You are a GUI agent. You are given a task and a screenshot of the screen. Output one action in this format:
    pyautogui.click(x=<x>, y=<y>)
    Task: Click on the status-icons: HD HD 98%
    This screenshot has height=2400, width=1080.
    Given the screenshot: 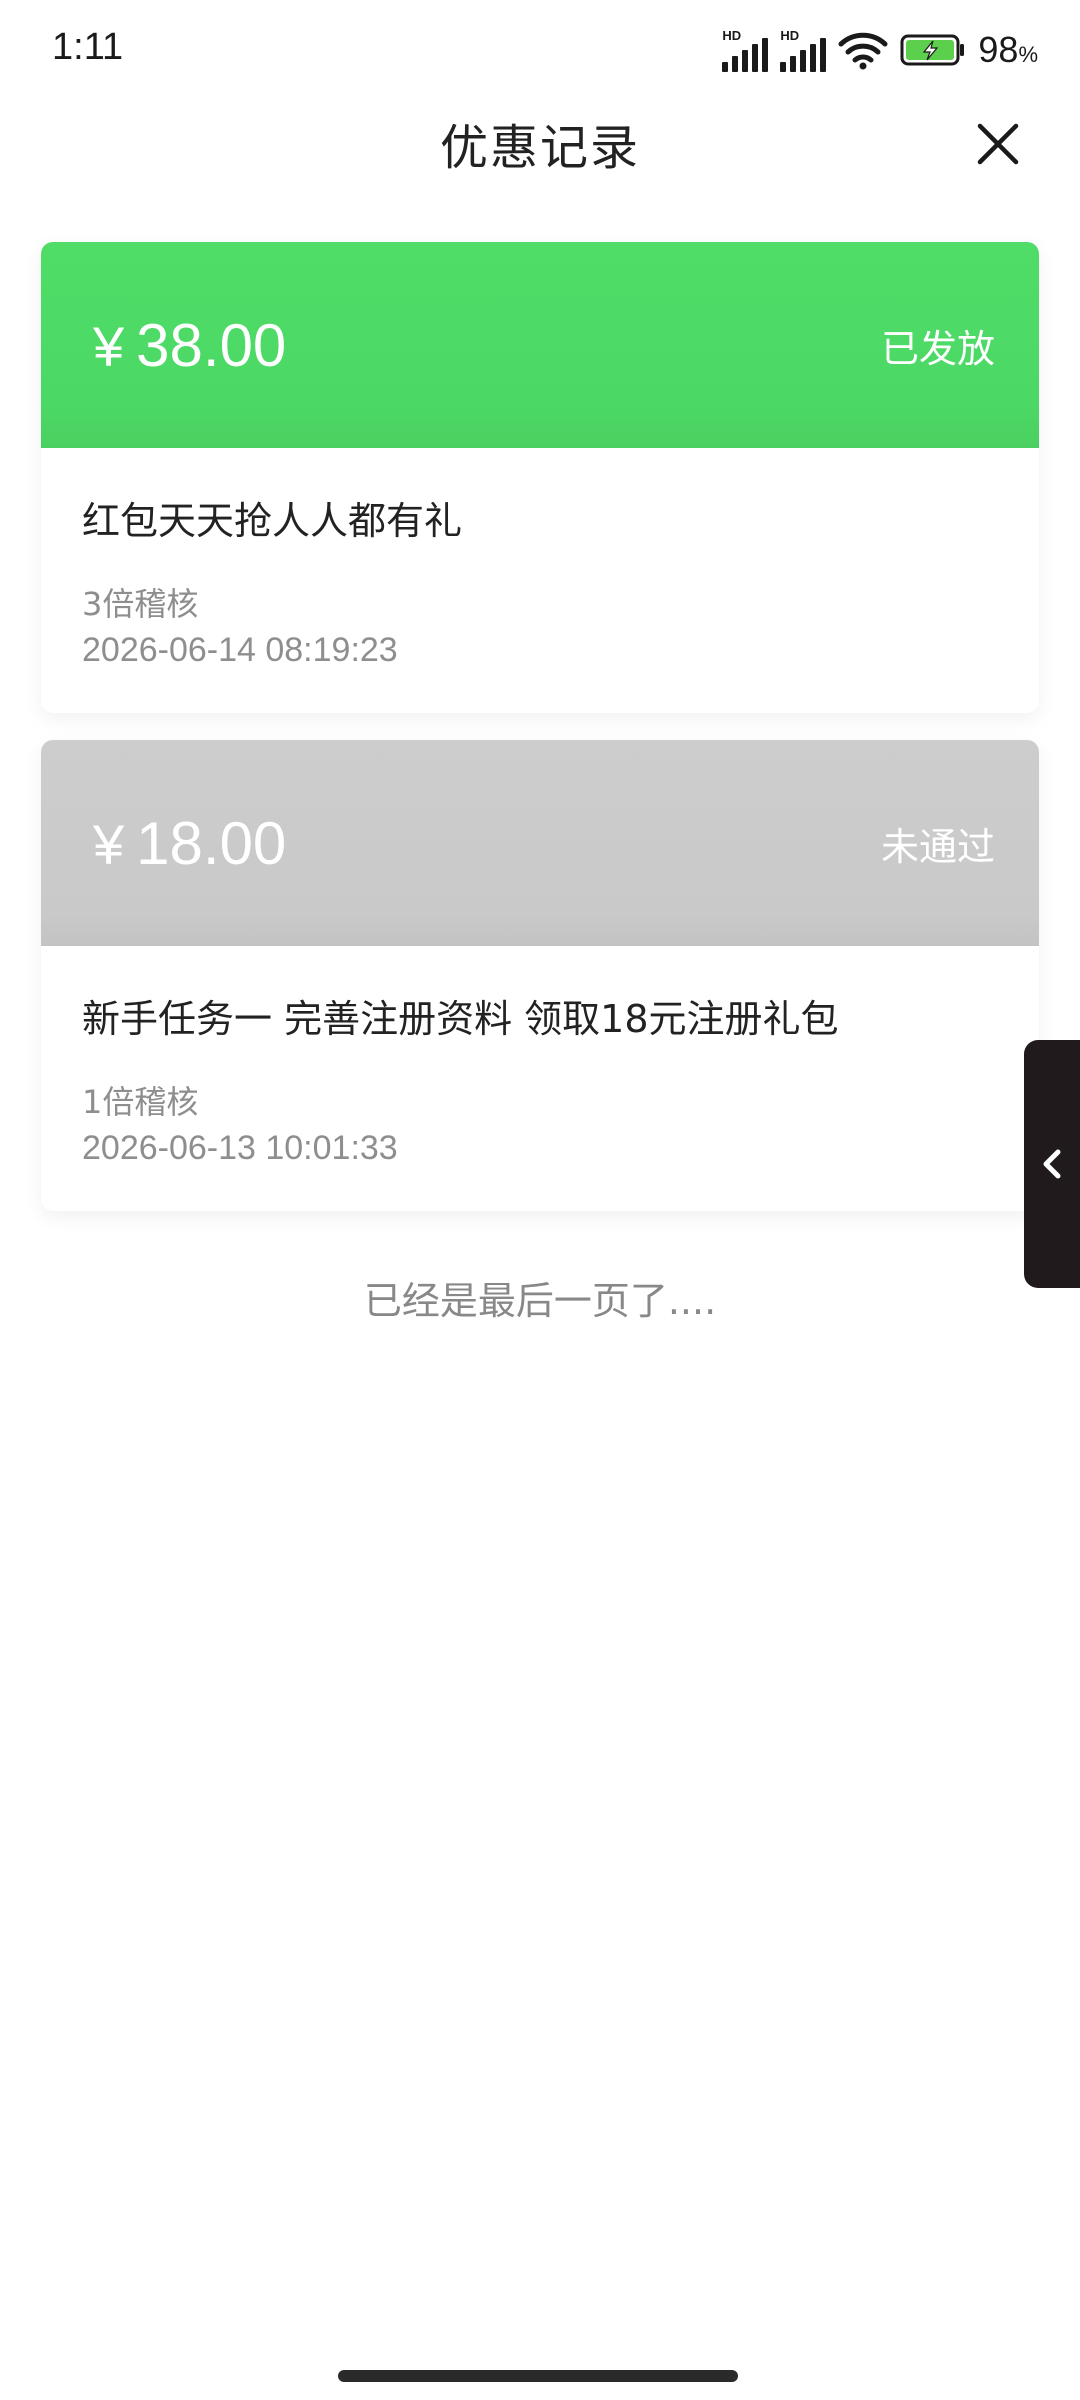 What is the action you would take?
    pyautogui.click(x=880, y=50)
    